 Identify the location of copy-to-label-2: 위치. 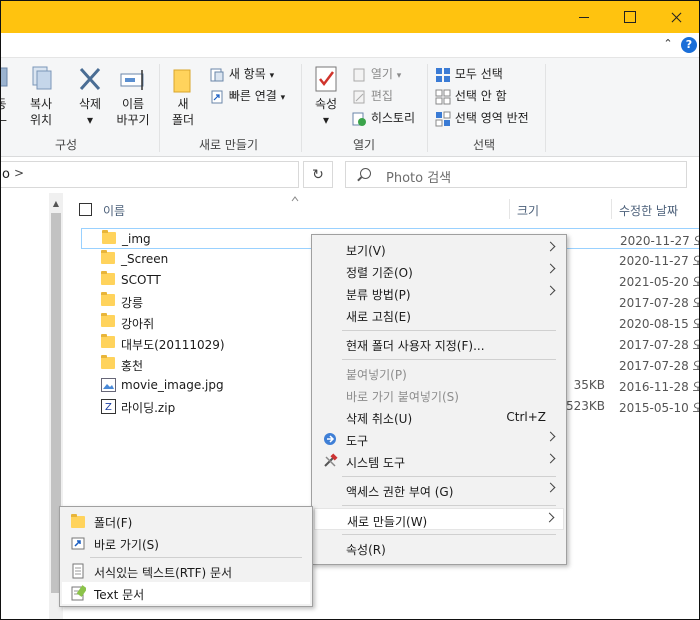
(41, 120).